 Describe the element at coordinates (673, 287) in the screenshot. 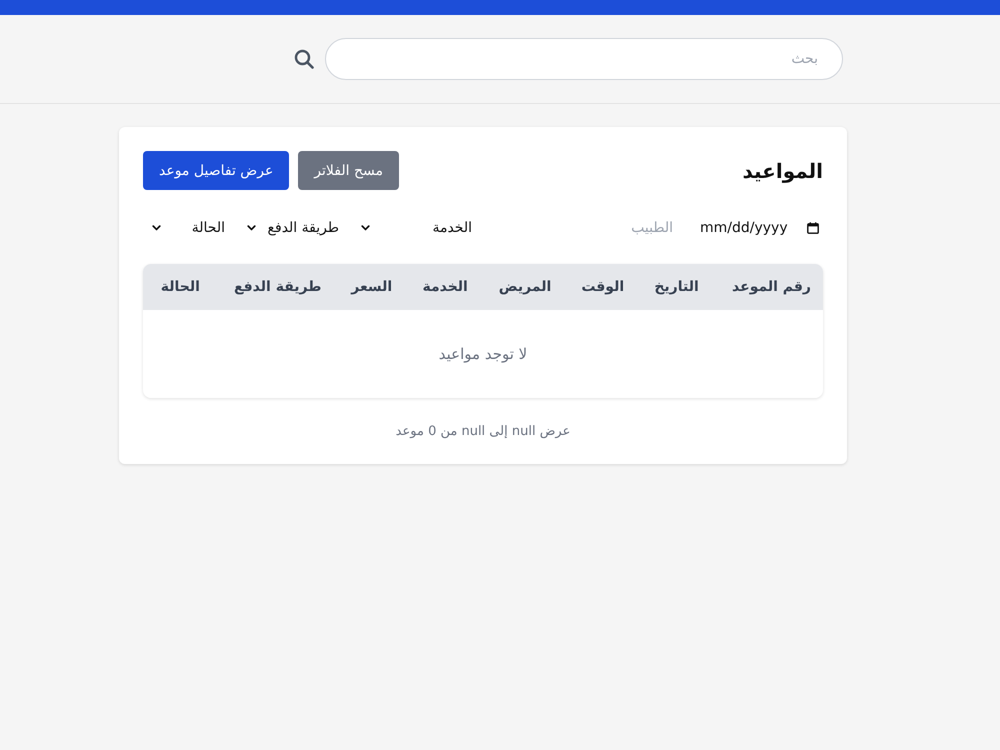

I see `column-header: التاريخ` at that location.